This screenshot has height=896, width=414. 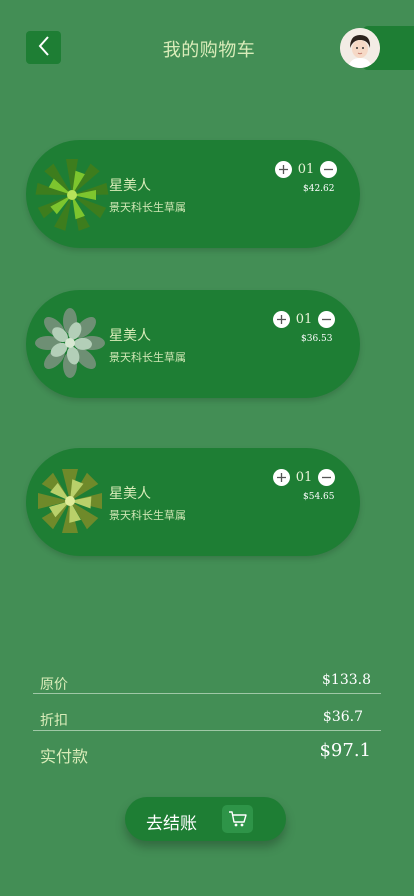 I want to click on total-value: $97.1, so click(x=345, y=750).